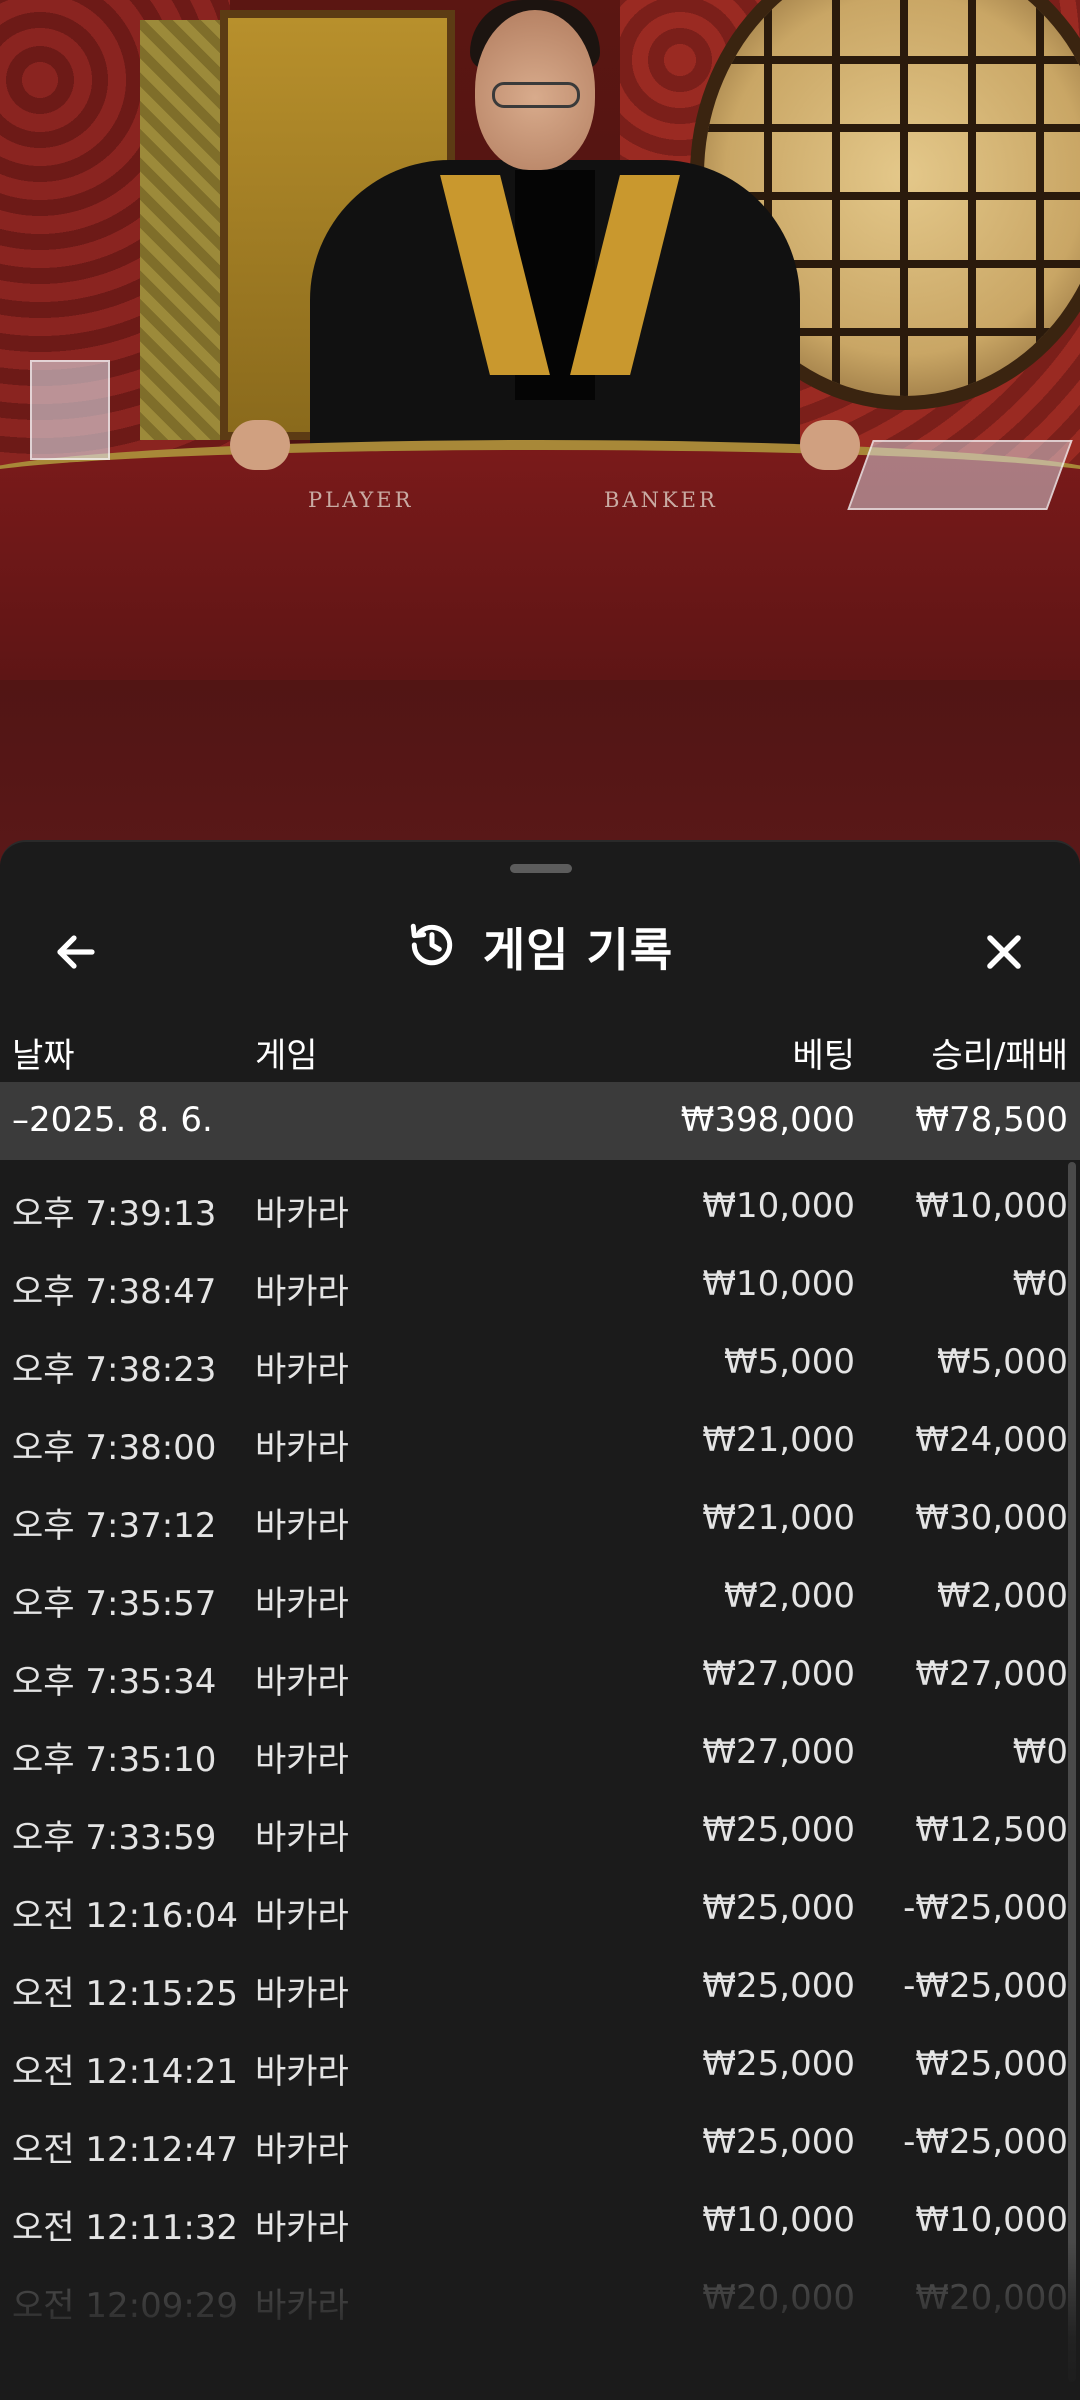 Image resolution: width=1080 pixels, height=2400 pixels. Describe the element at coordinates (432, 947) in the screenshot. I see `history-icon` at that location.